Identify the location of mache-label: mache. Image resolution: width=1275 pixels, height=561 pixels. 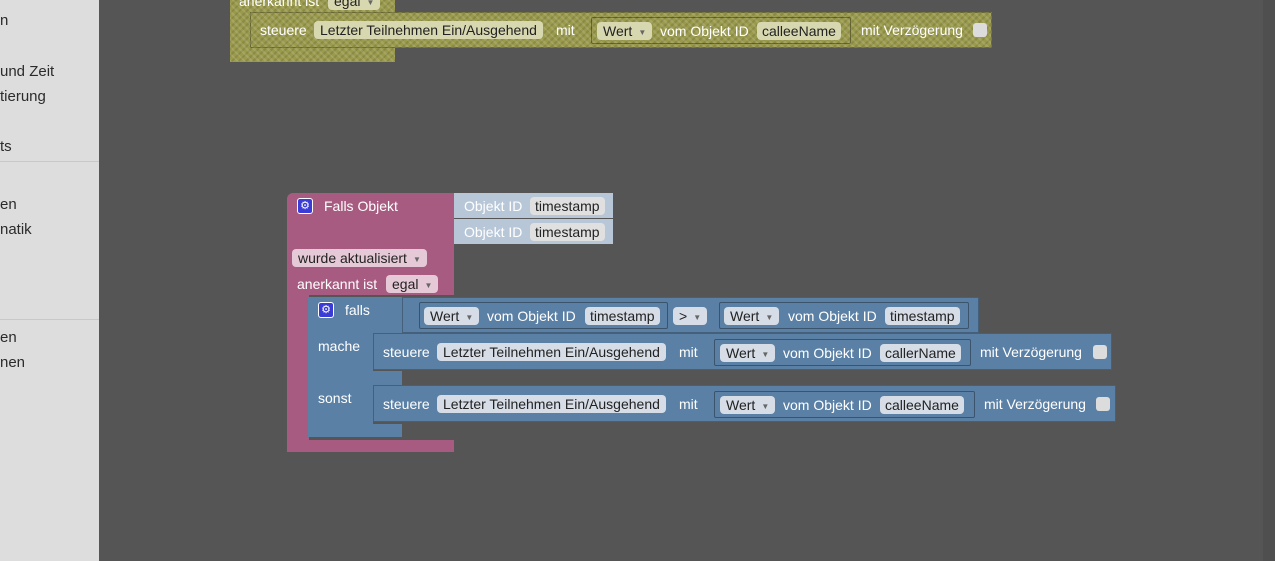
(339, 346).